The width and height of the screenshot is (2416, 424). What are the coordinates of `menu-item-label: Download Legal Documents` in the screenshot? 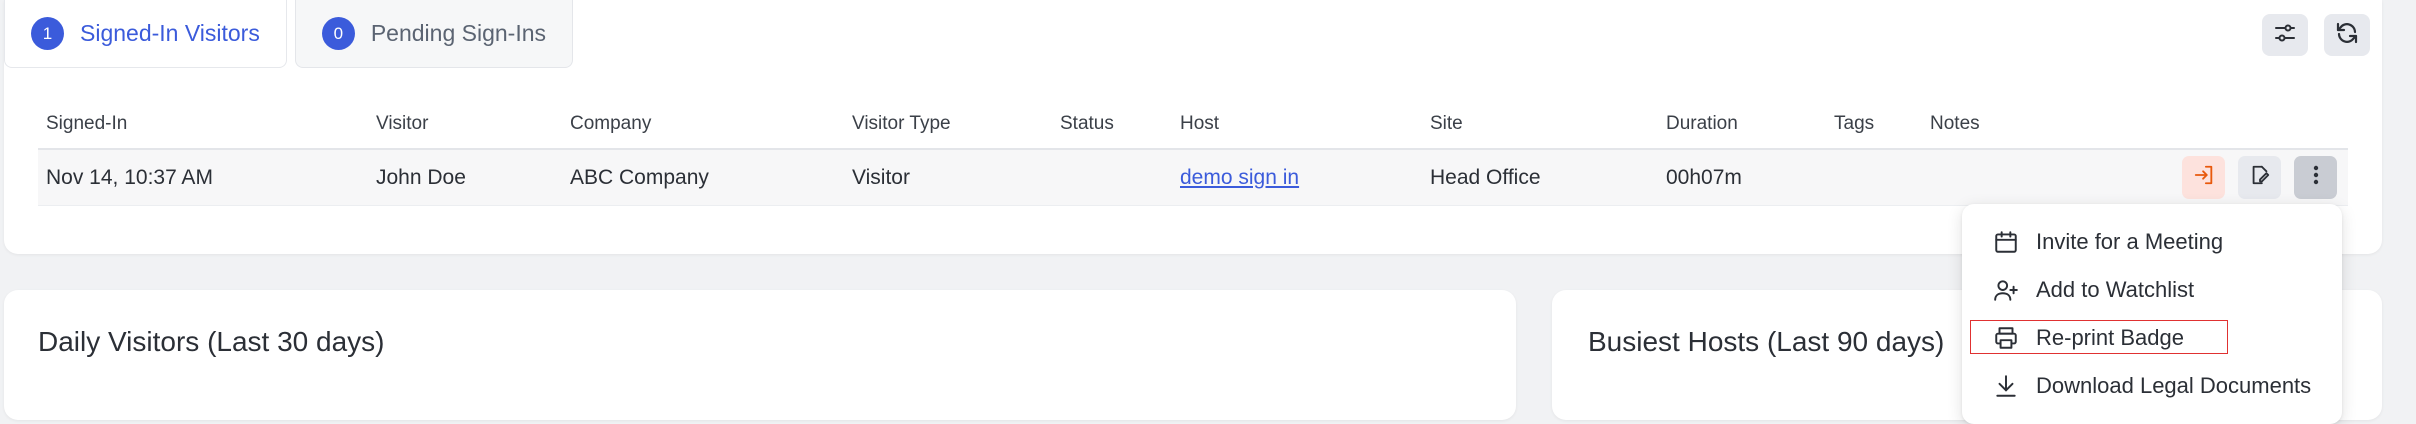 It's located at (2174, 385).